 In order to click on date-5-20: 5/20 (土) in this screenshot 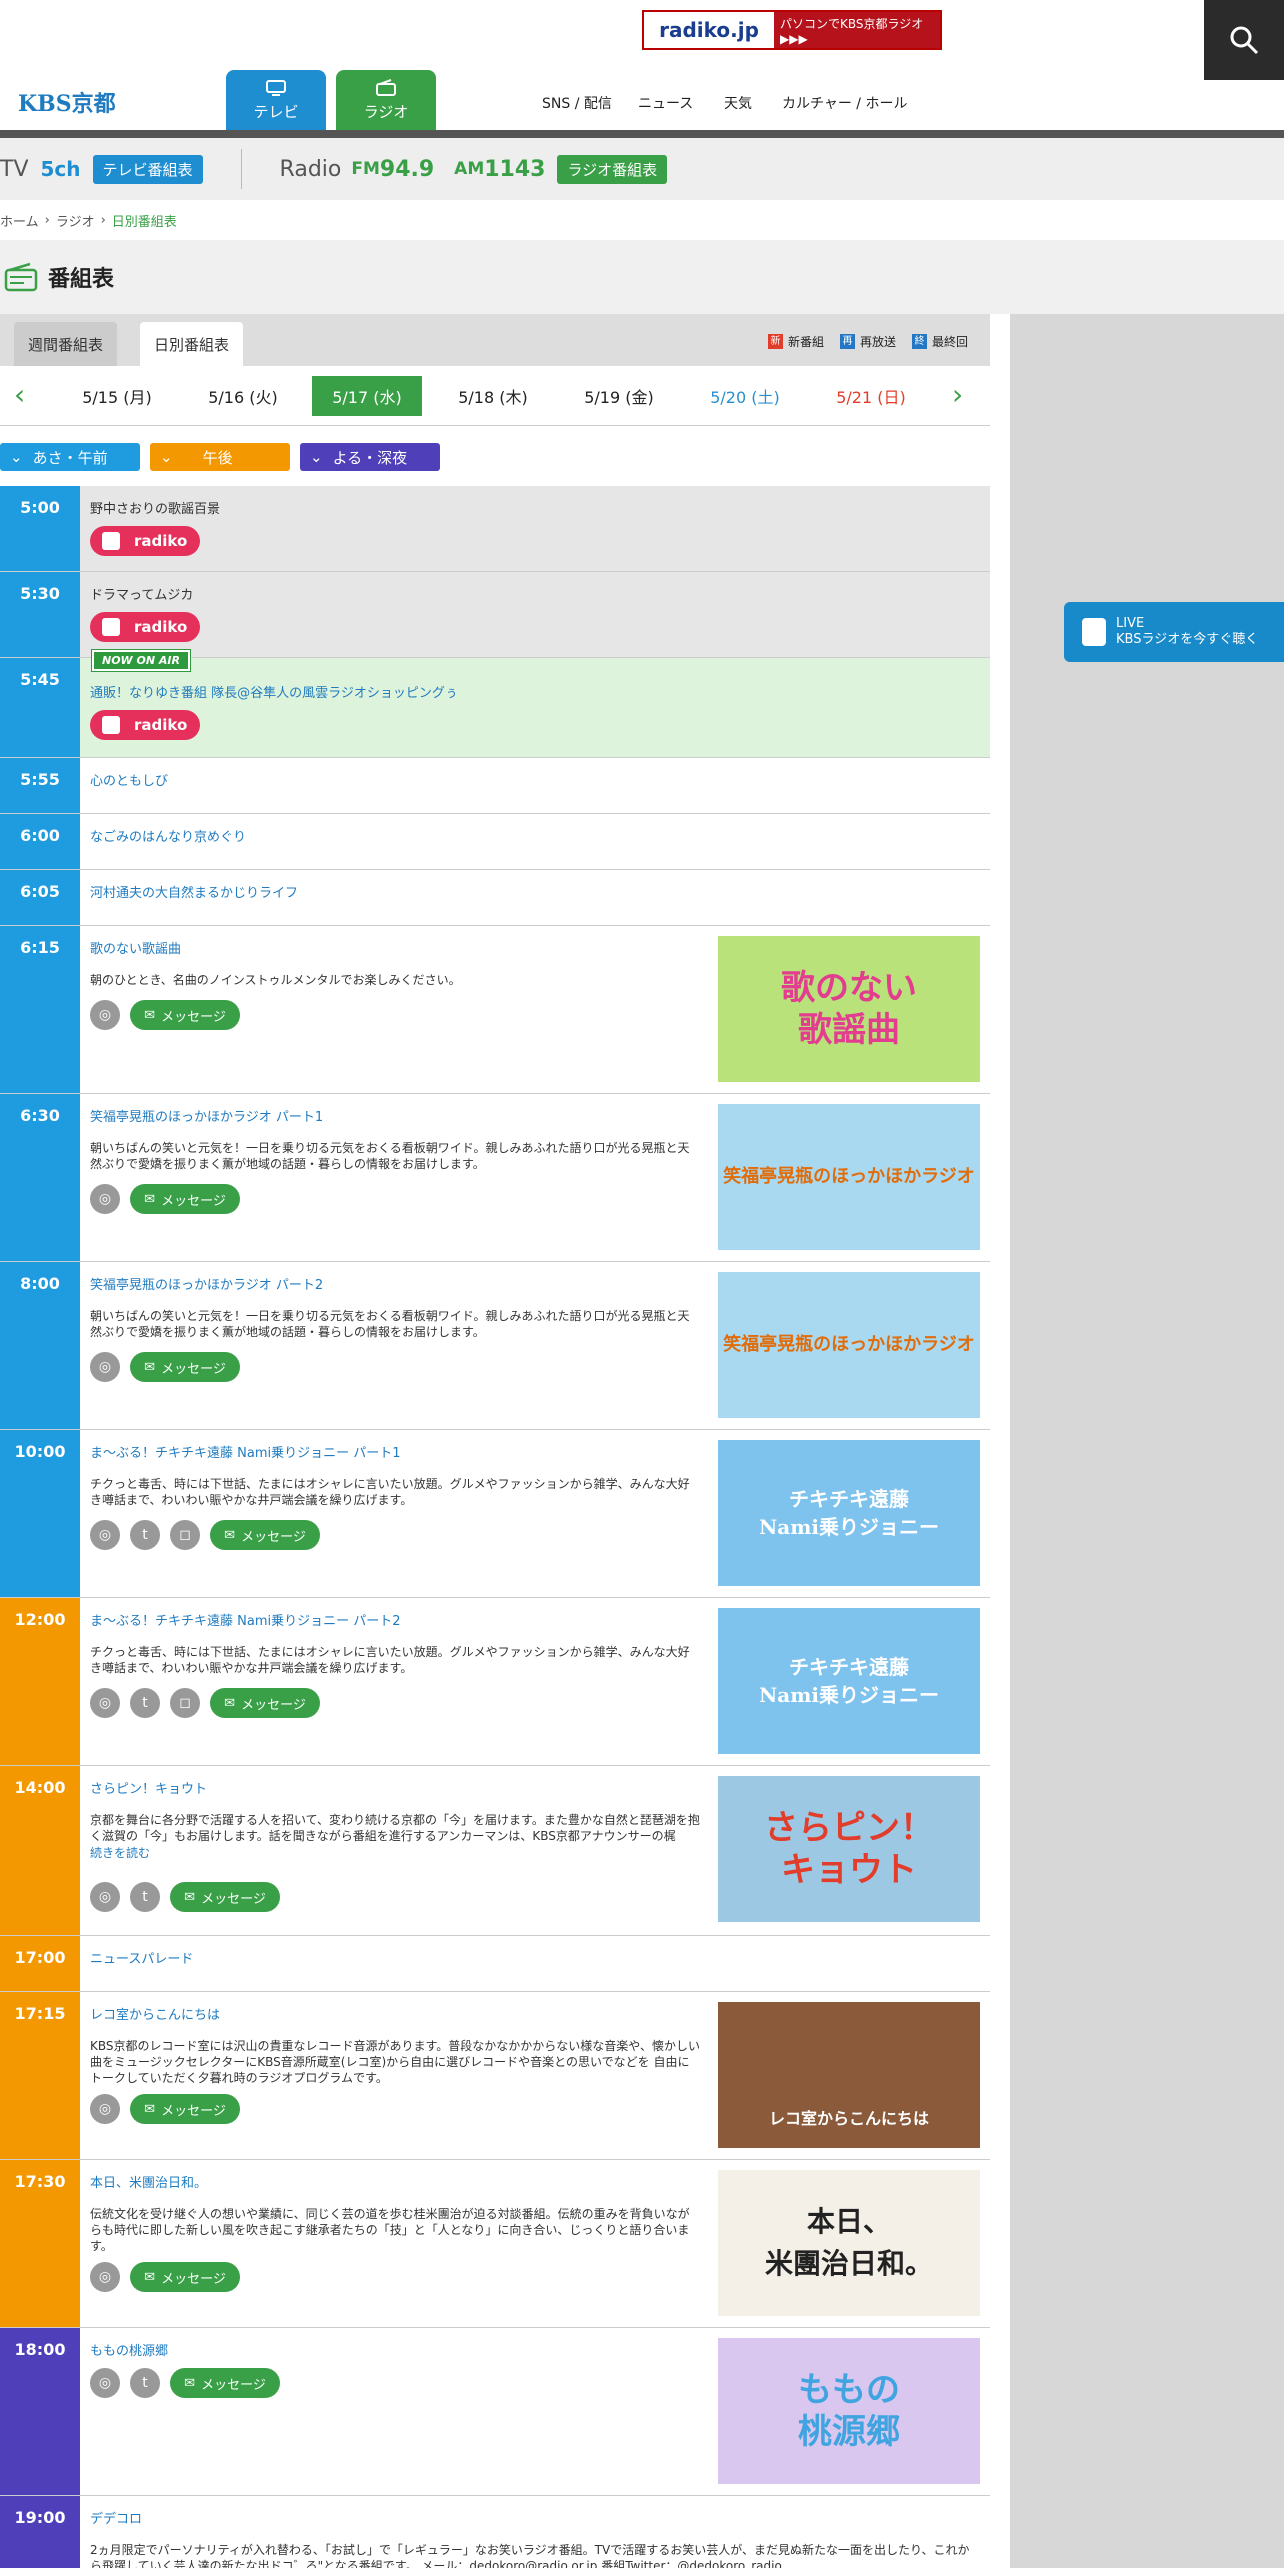, I will do `click(745, 396)`.